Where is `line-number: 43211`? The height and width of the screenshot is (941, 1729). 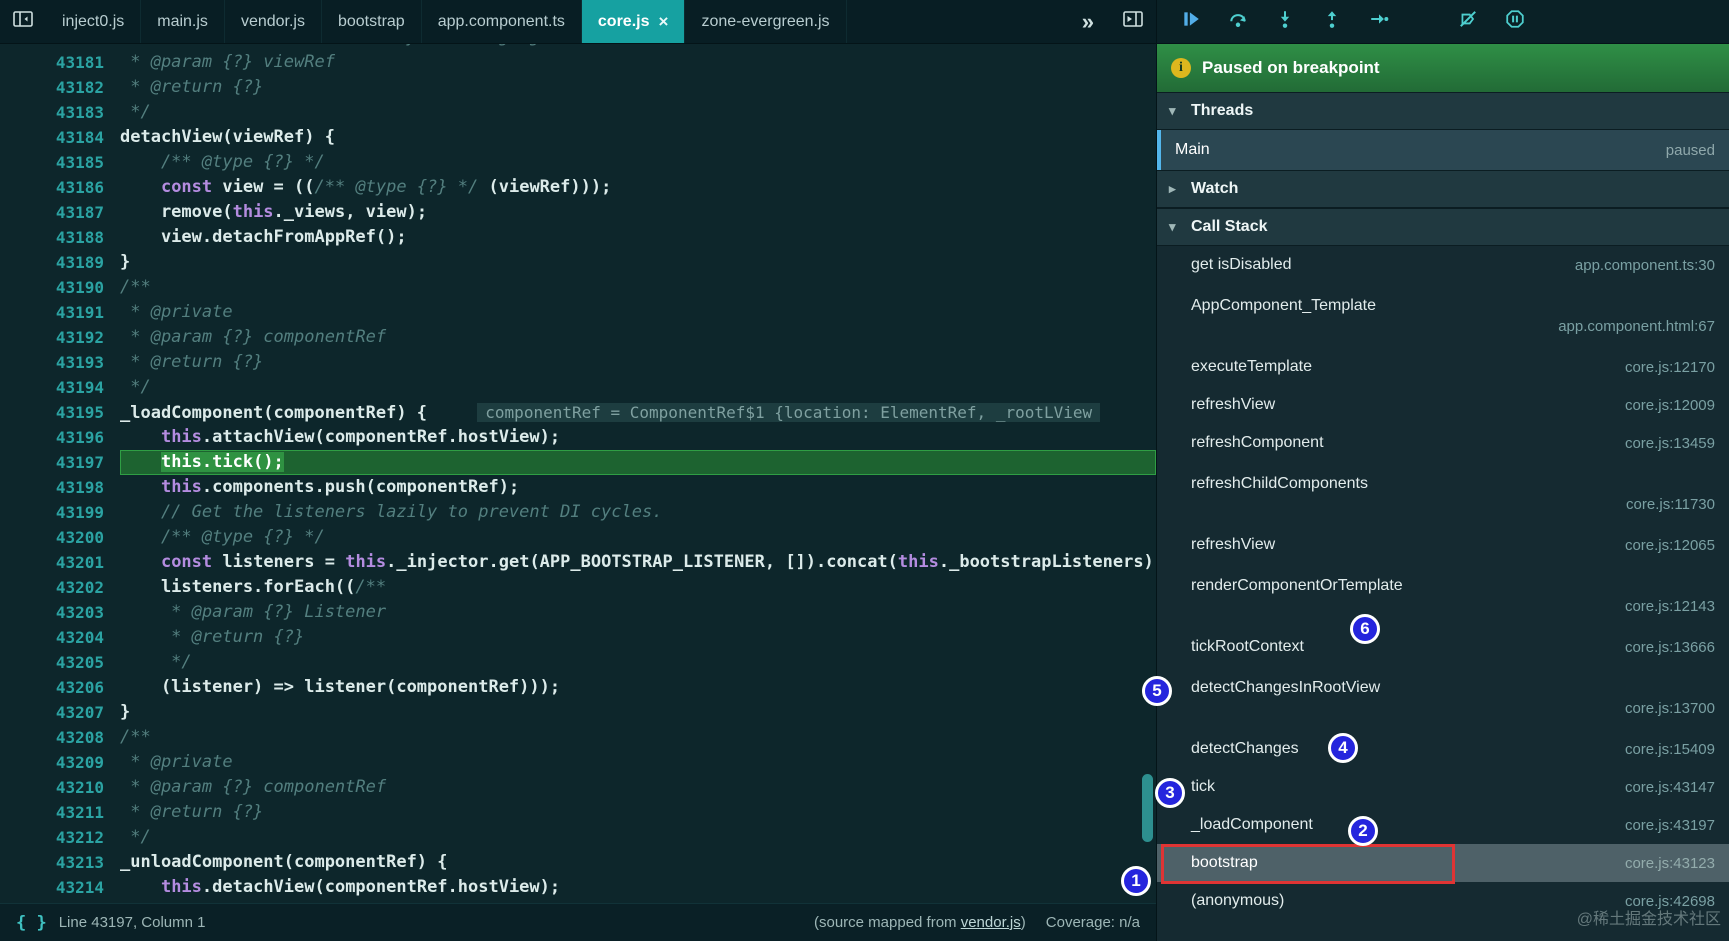
line-number: 43211 is located at coordinates (60, 812).